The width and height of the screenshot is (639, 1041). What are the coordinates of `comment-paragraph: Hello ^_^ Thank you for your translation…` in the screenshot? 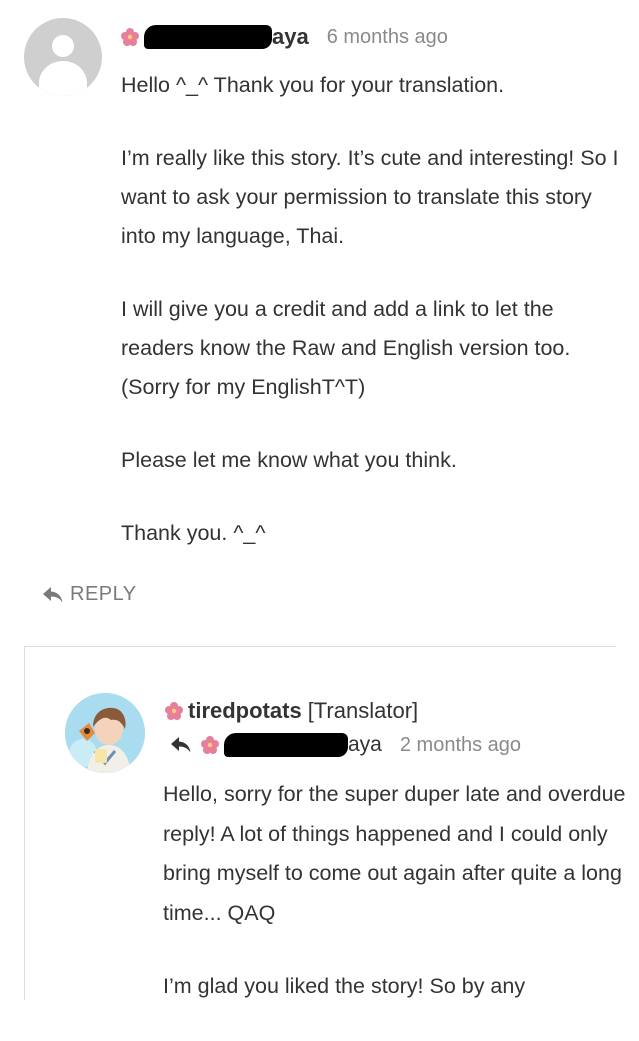 It's located at (313, 85).